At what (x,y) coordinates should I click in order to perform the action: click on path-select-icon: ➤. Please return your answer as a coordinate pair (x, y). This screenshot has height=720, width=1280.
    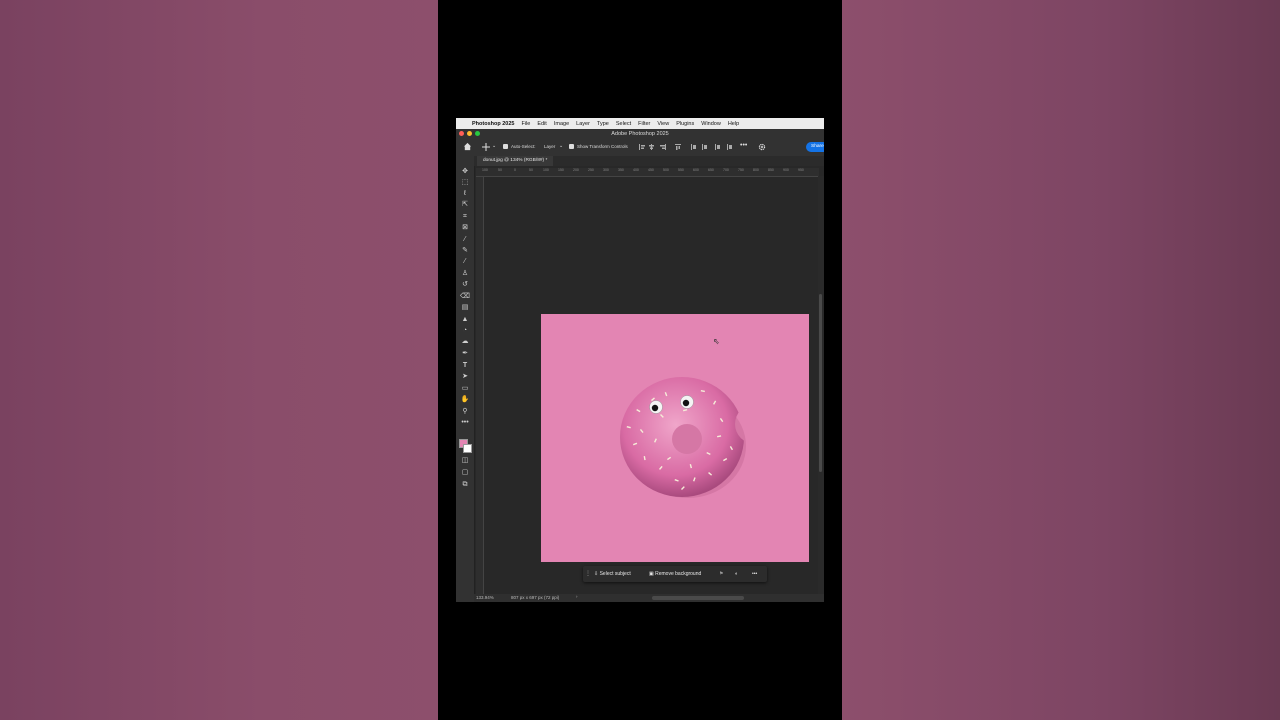
    Looking at the image, I should click on (465, 377).